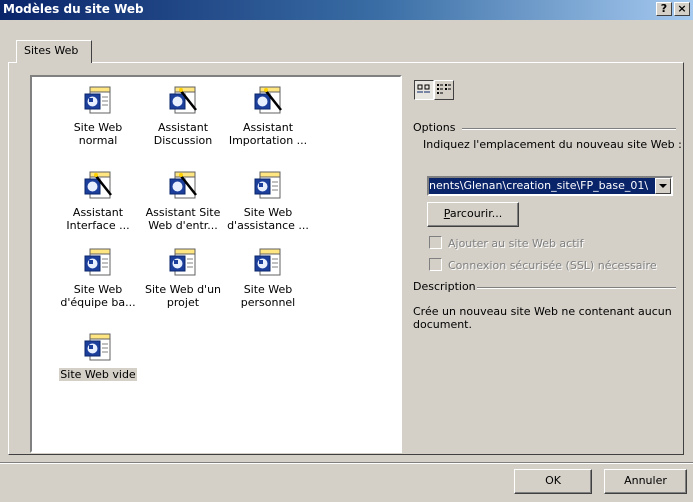 Image resolution: width=693 pixels, height=502 pixels. What do you see at coordinates (346, 463) in the screenshot?
I see `footer-divider` at bounding box center [346, 463].